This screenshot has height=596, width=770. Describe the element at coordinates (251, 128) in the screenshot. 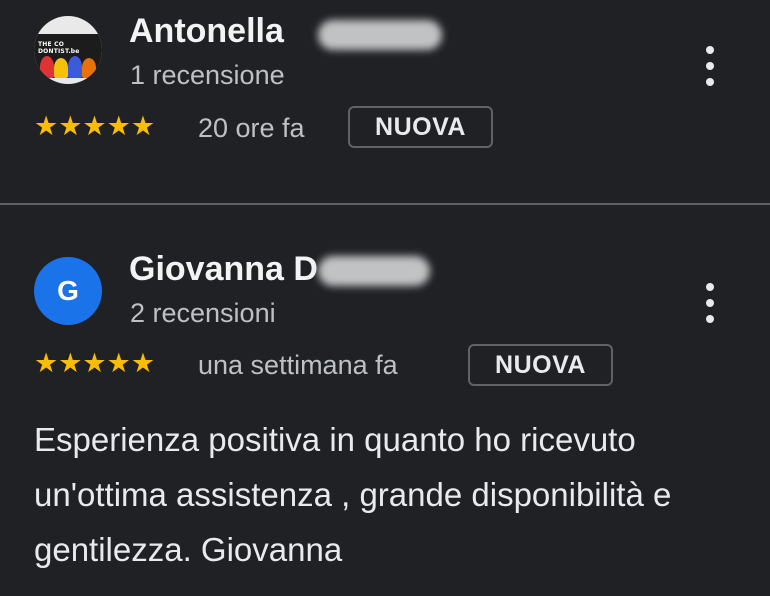

I see `review-time: 20 ore fa` at that location.